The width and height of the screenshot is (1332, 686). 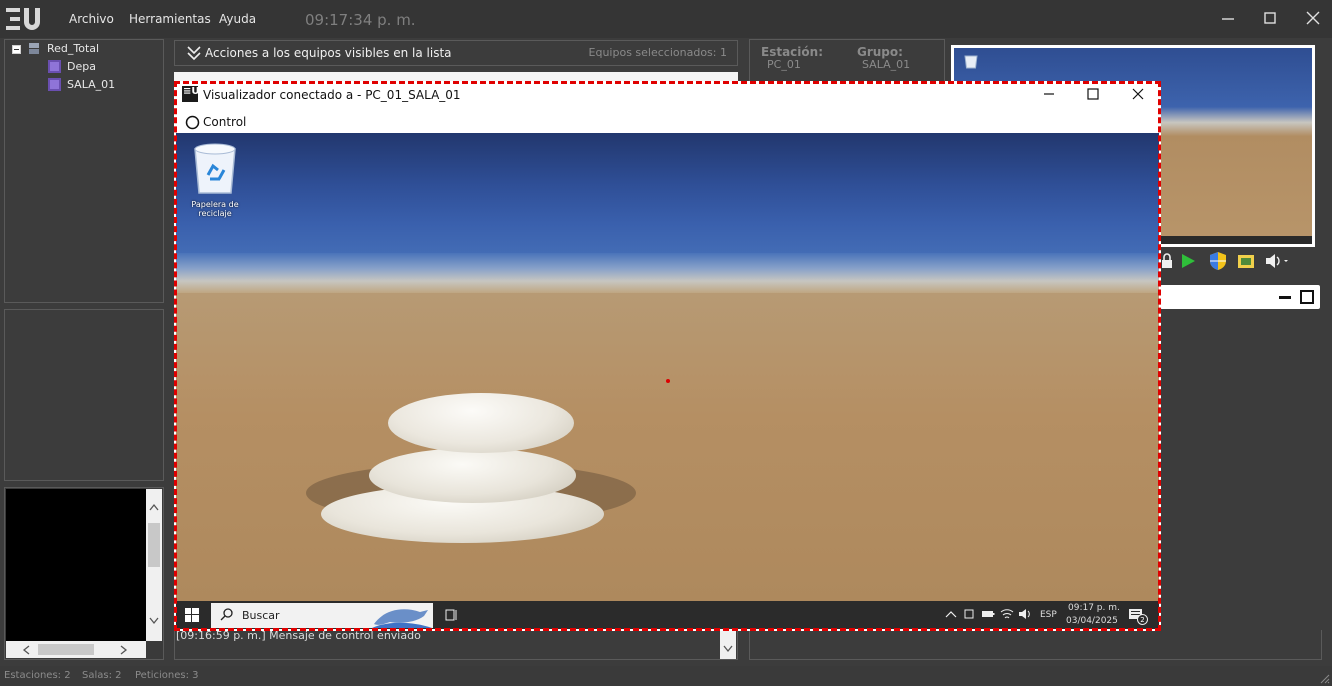 What do you see at coordinates (1007, 614) in the screenshot?
I see `wifi-icon` at bounding box center [1007, 614].